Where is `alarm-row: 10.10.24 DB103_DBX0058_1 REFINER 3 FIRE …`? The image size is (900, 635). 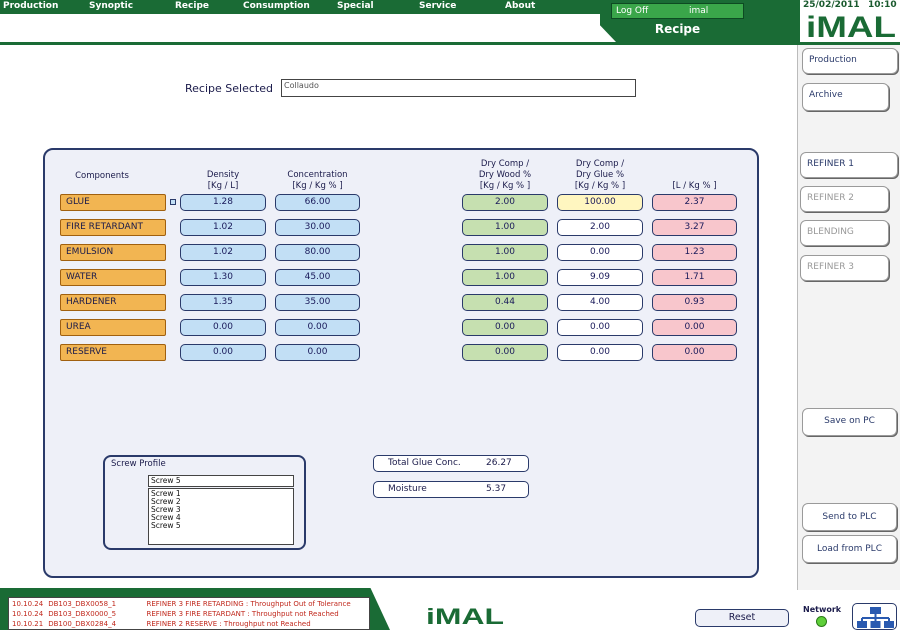
alarm-row: 10.10.24 DB103_DBX0058_1 REFINER 3 FIRE … is located at coordinates (189, 604).